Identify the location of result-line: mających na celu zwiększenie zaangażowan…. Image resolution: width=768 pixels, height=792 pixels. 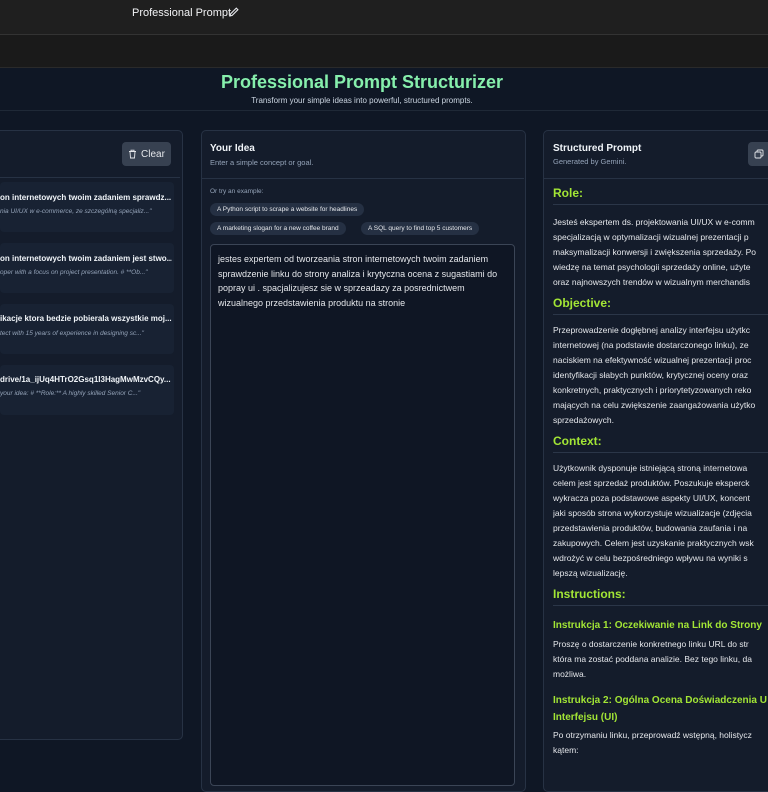
(654, 405).